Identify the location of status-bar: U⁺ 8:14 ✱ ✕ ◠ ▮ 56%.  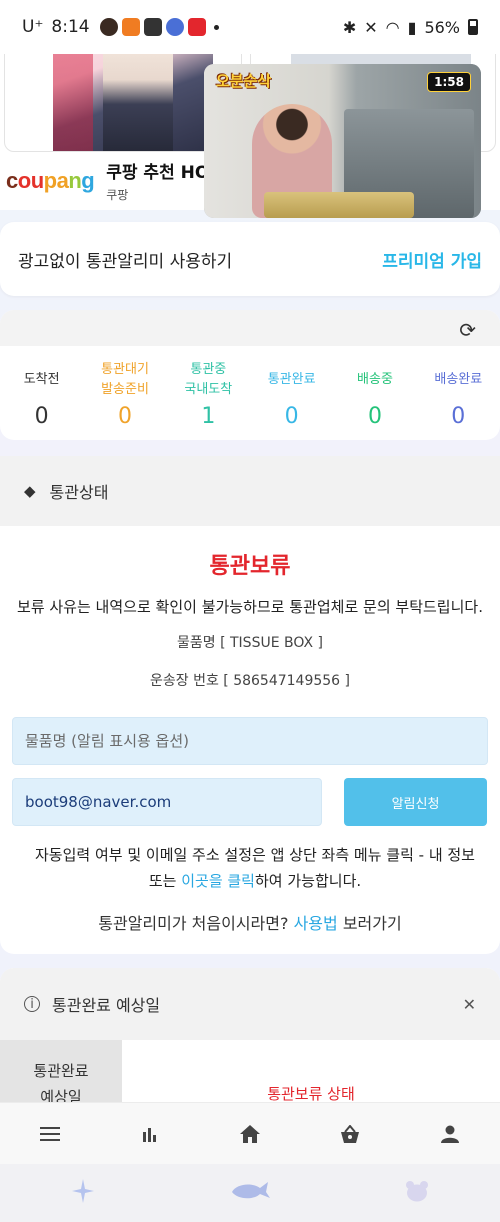
(250, 27).